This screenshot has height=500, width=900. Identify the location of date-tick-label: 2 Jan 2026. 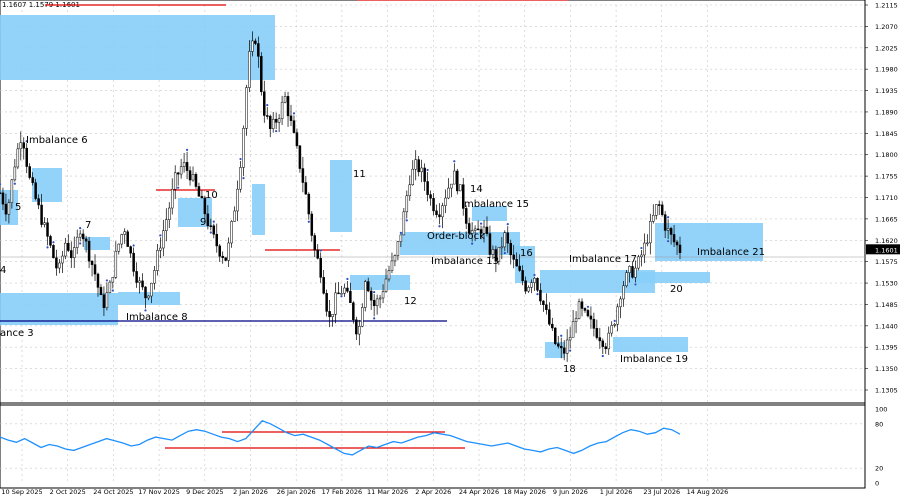
(250, 492).